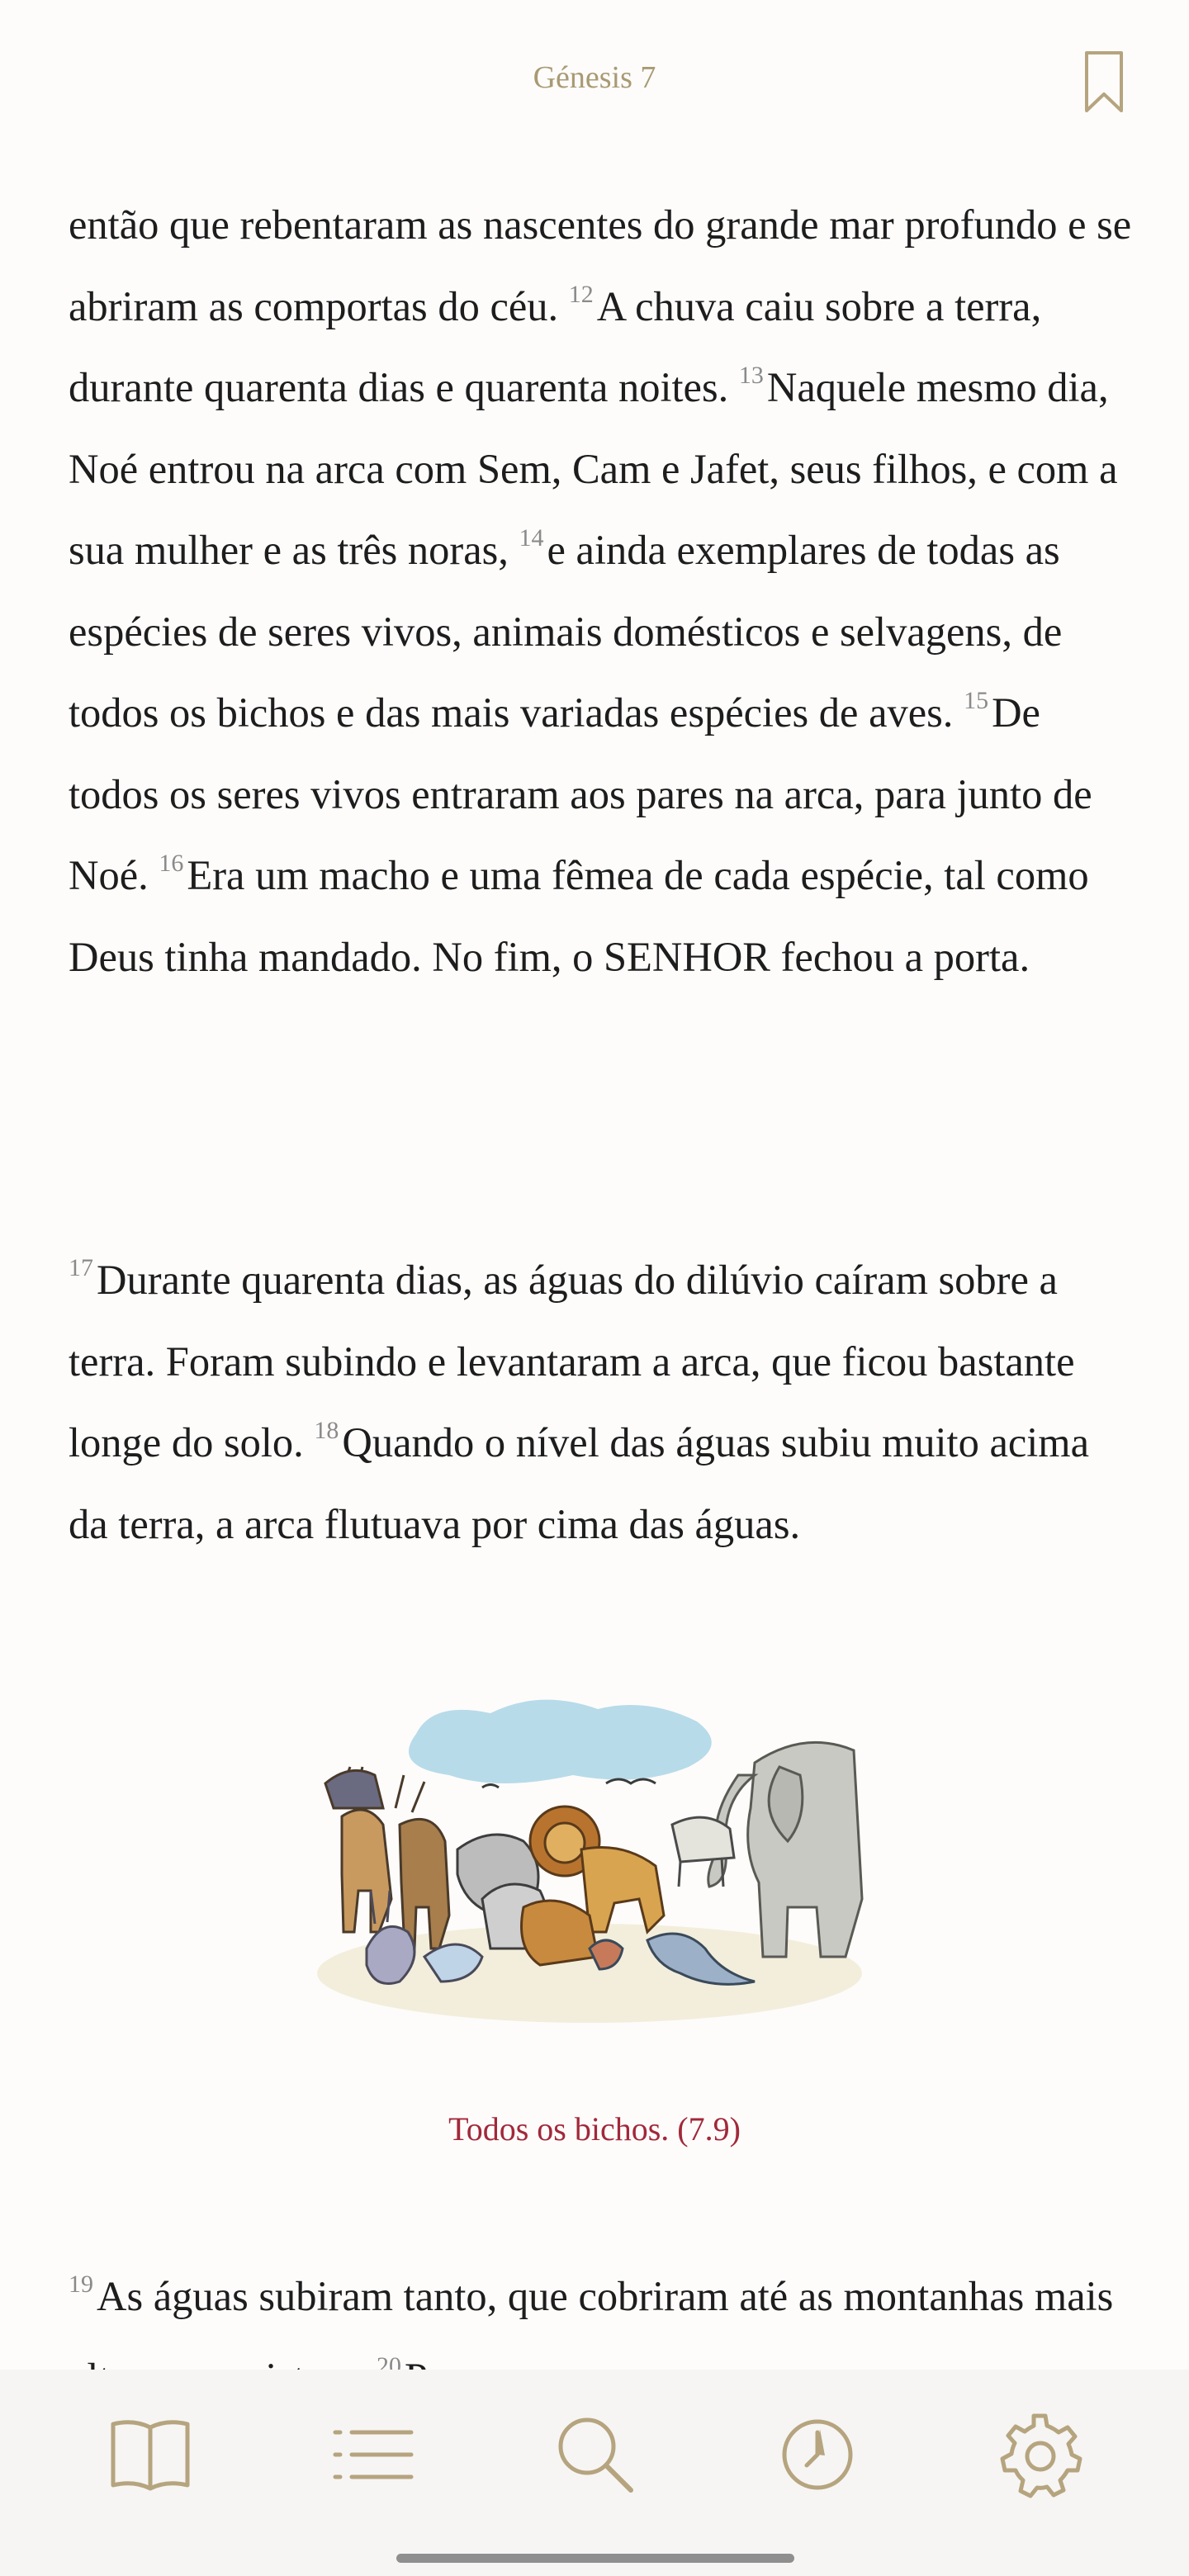 The image size is (1189, 2576). Describe the element at coordinates (590, 1861) in the screenshot. I see `illustration-animals` at that location.